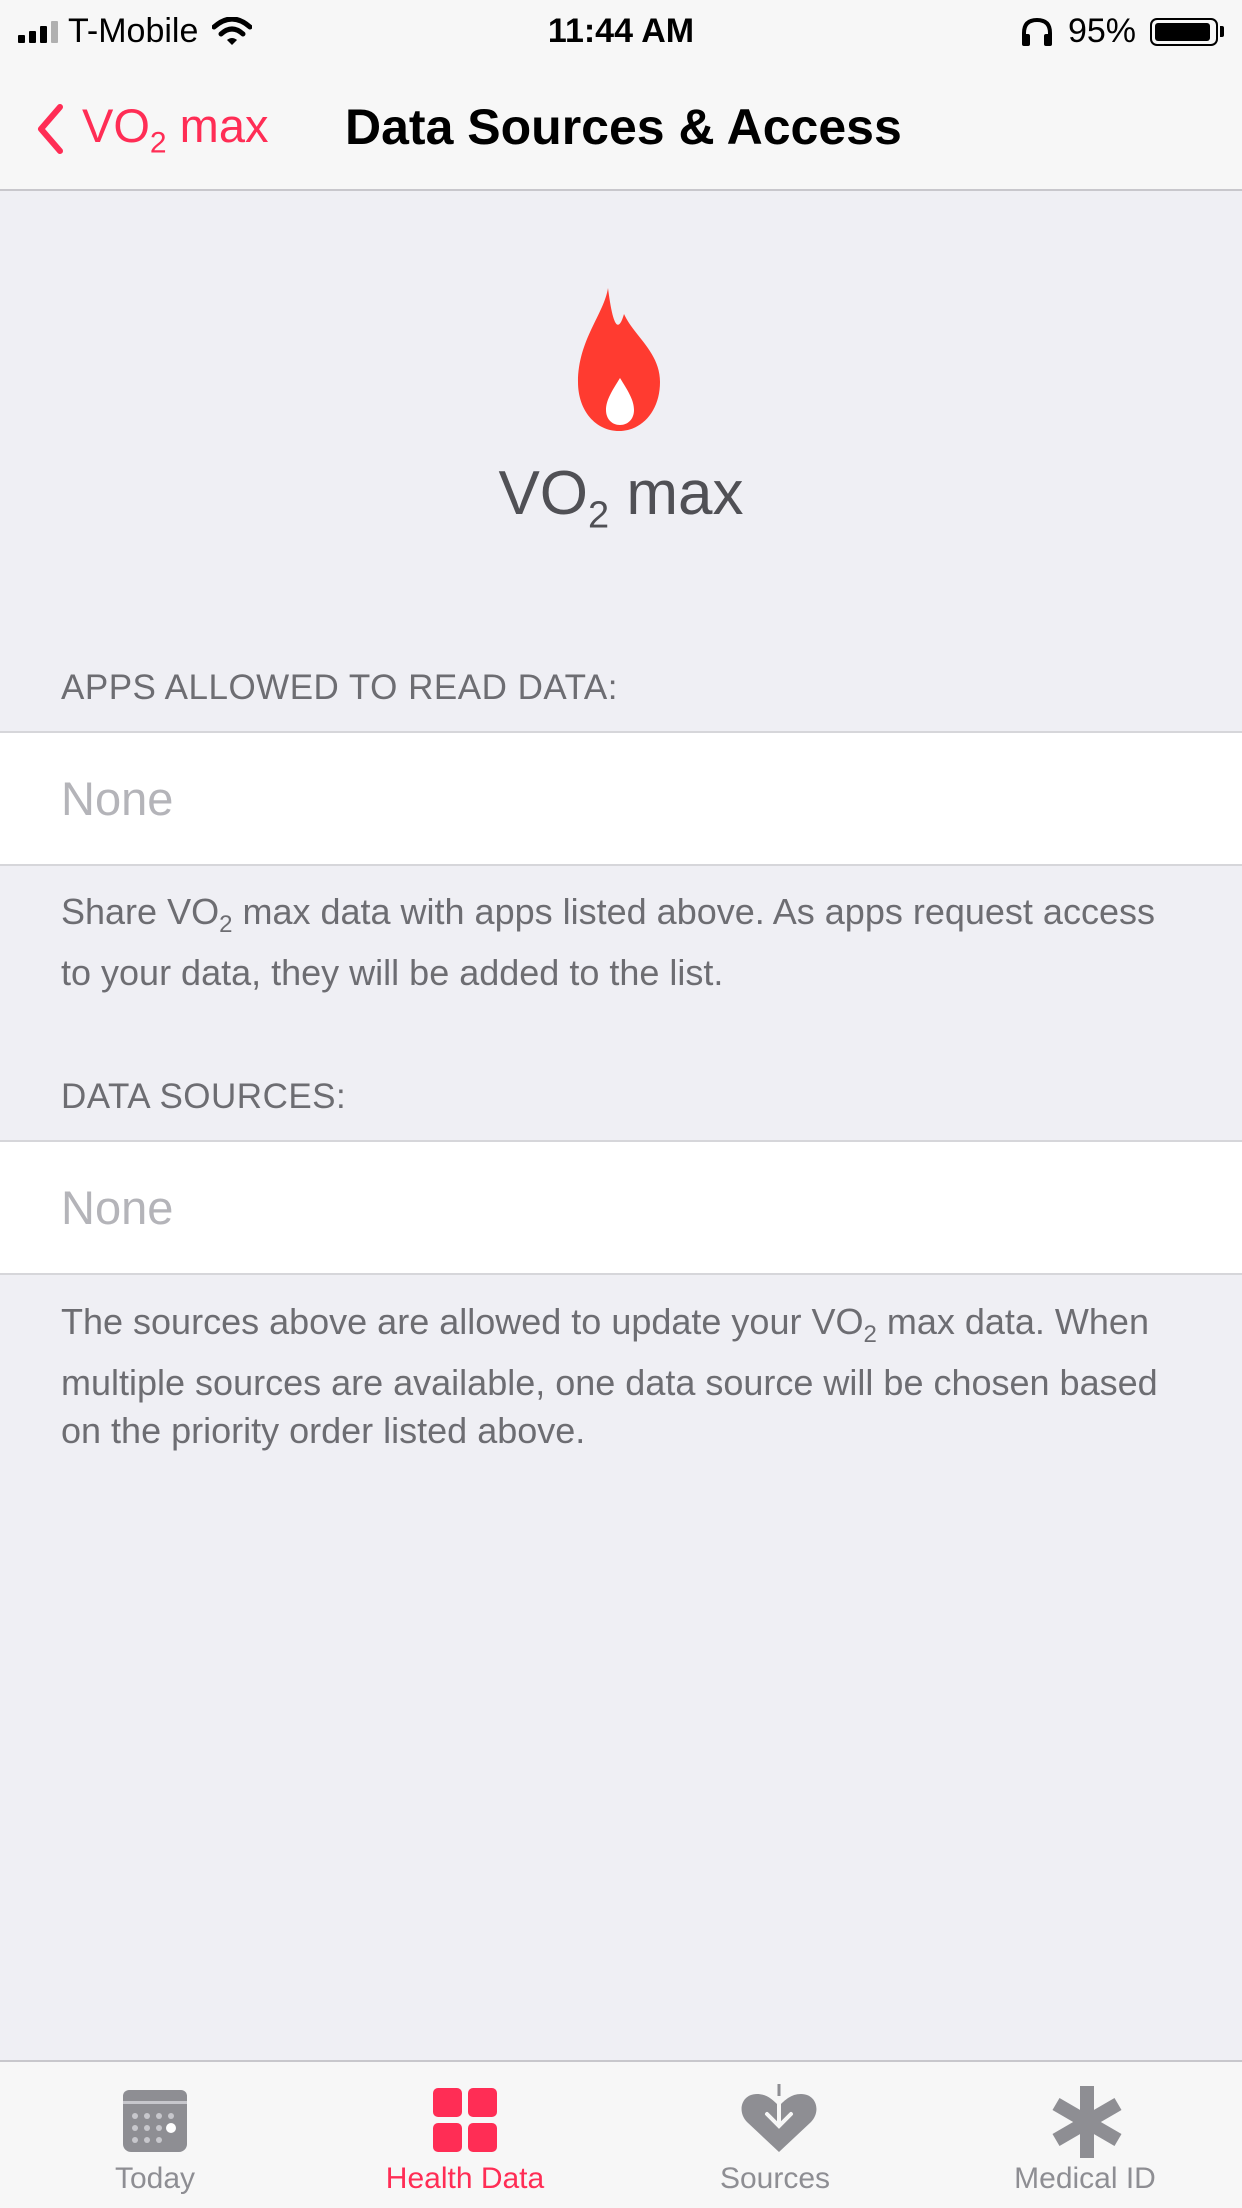 This screenshot has height=2208, width=1242. I want to click on tab-sources: Sources, so click(775, 2135).